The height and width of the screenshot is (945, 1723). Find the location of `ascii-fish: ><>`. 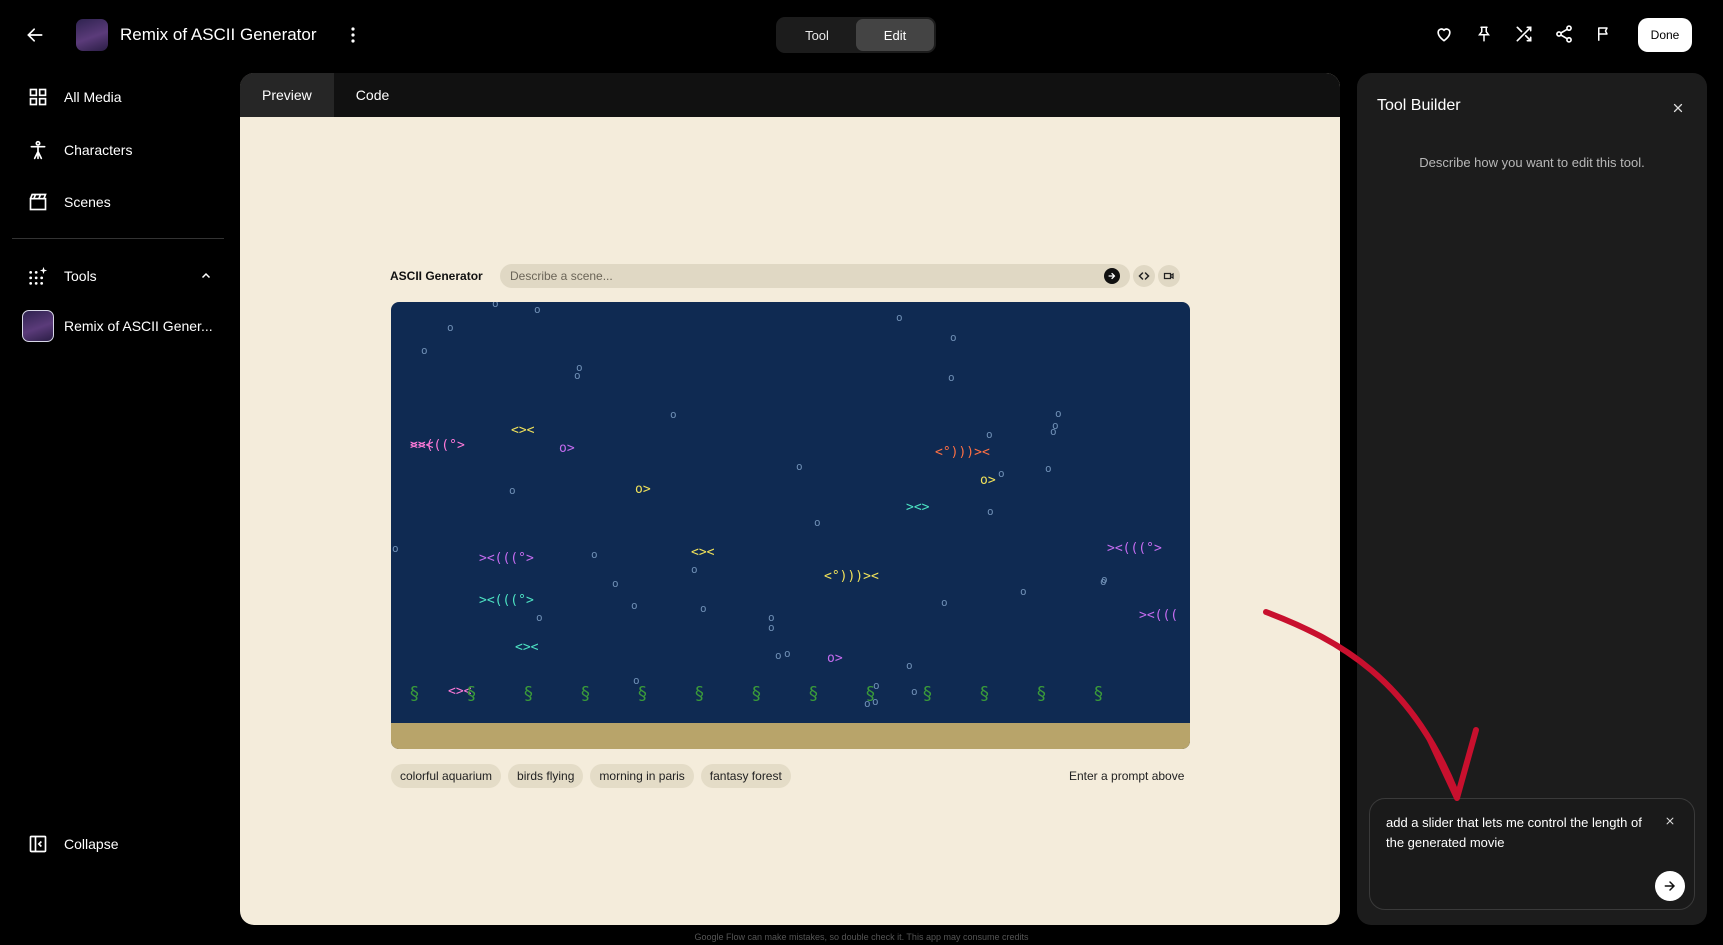

ascii-fish: ><> is located at coordinates (918, 507).